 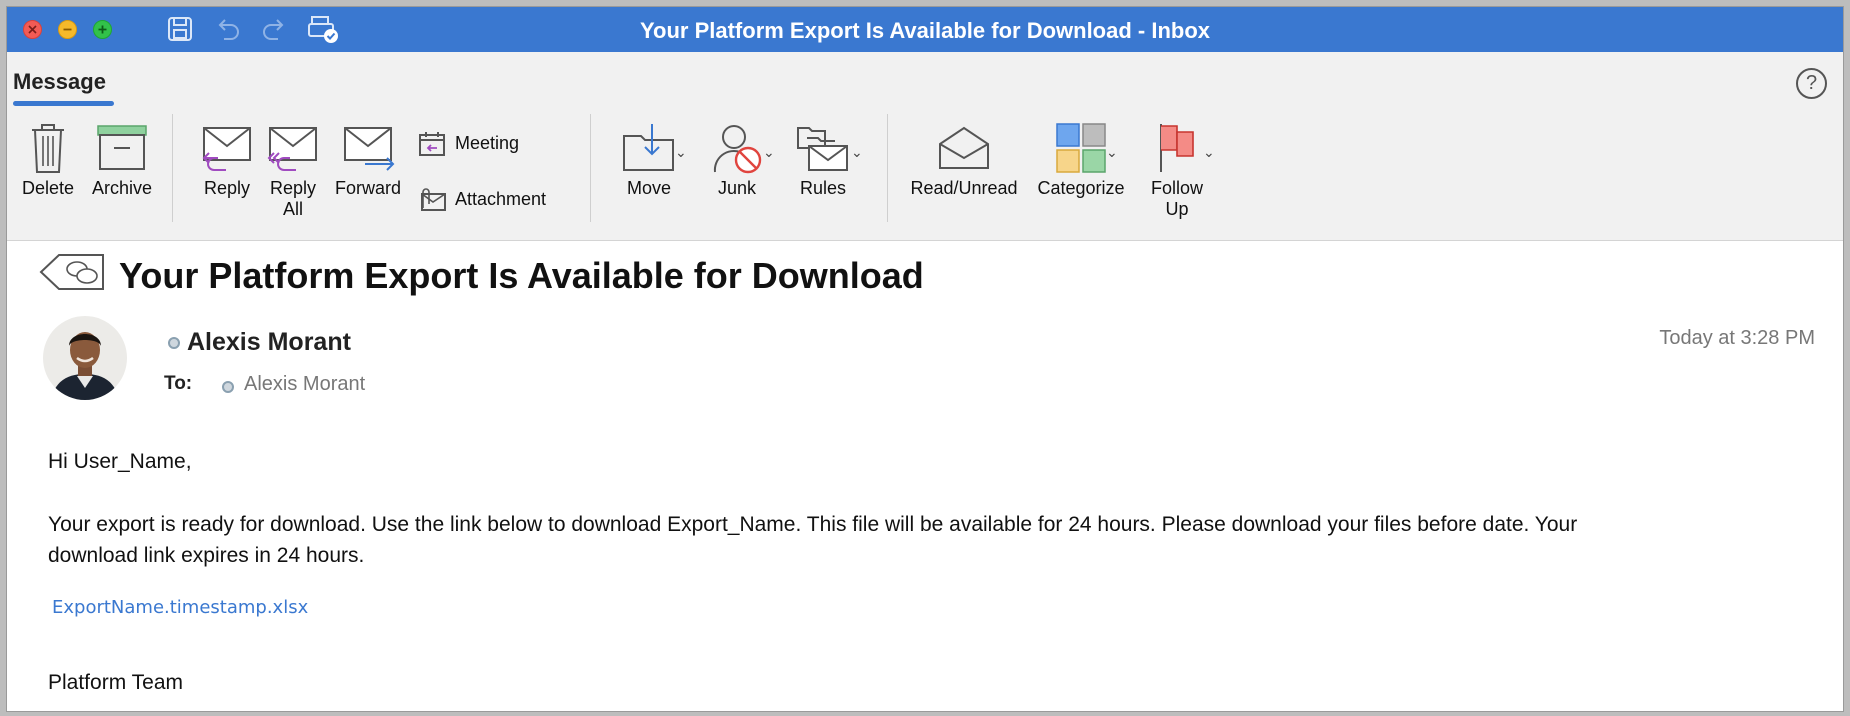 What do you see at coordinates (681, 152) in the screenshot?
I see `move-dropdown-icon: ⌄` at bounding box center [681, 152].